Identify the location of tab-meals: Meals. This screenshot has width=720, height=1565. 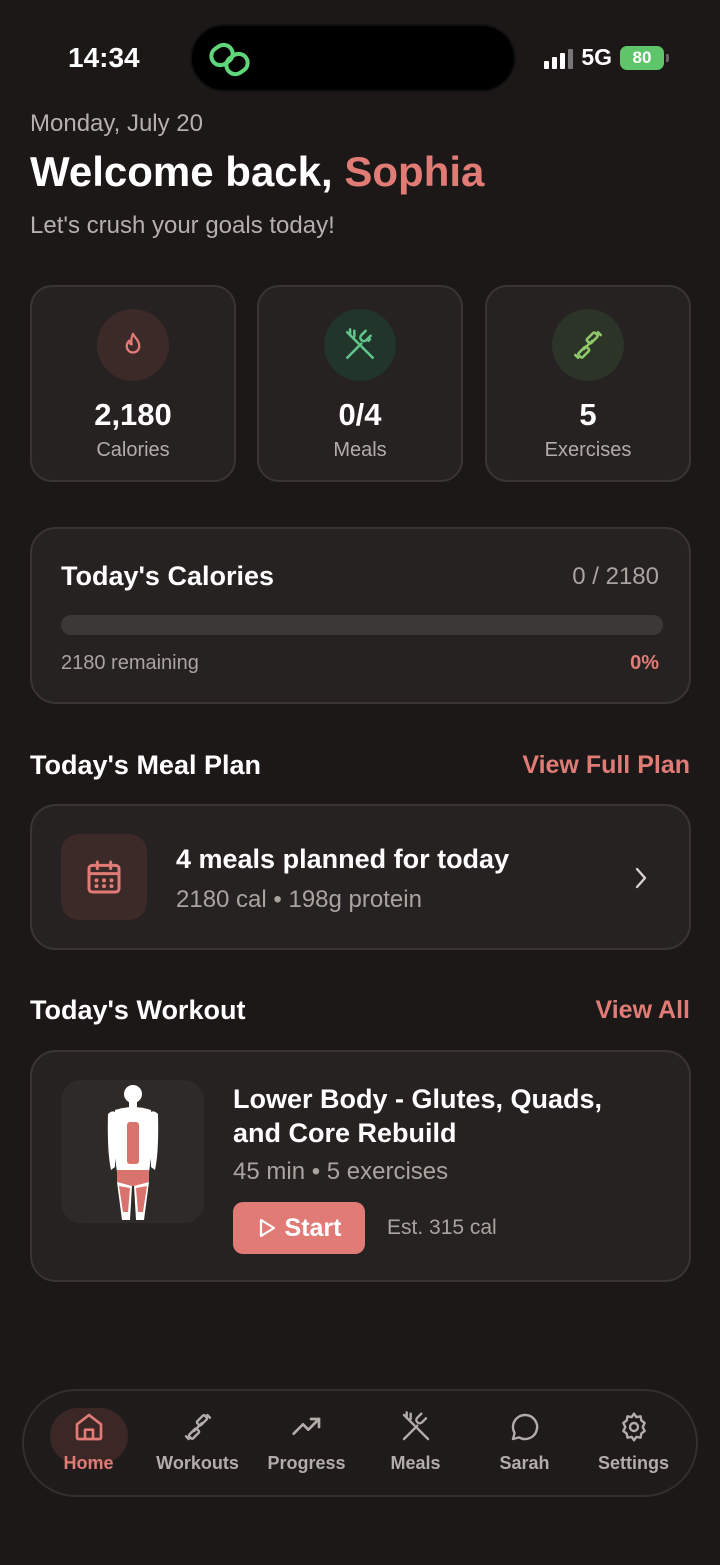
(415, 1443).